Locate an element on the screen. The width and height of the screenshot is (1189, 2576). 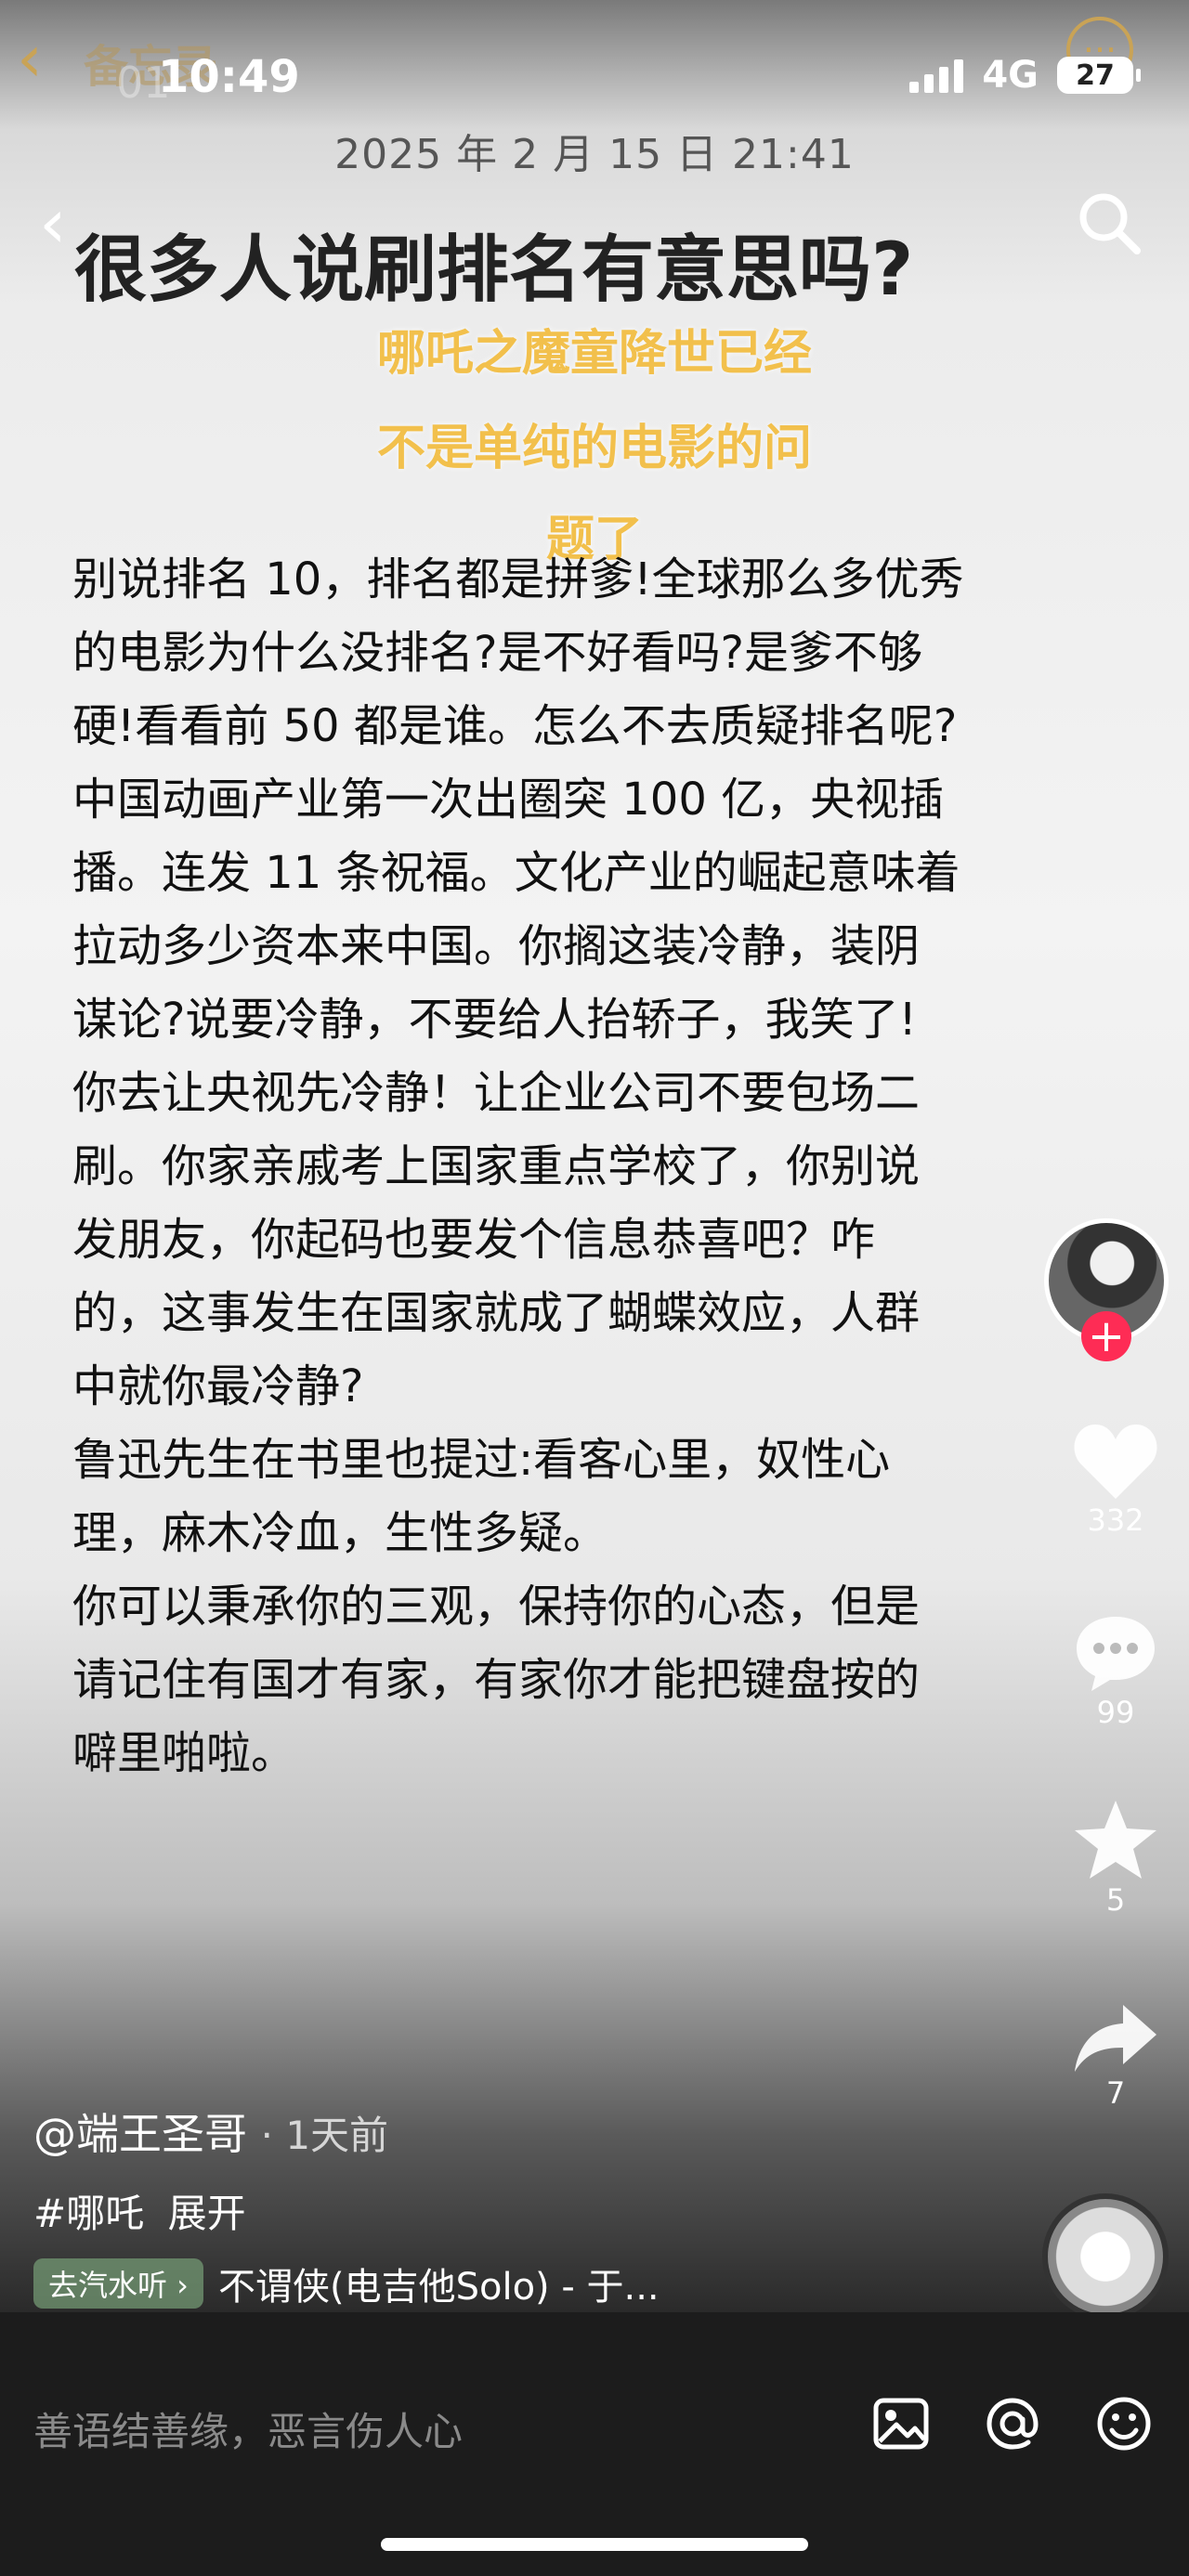
favorite-count: 5 is located at coordinates (1115, 1900).